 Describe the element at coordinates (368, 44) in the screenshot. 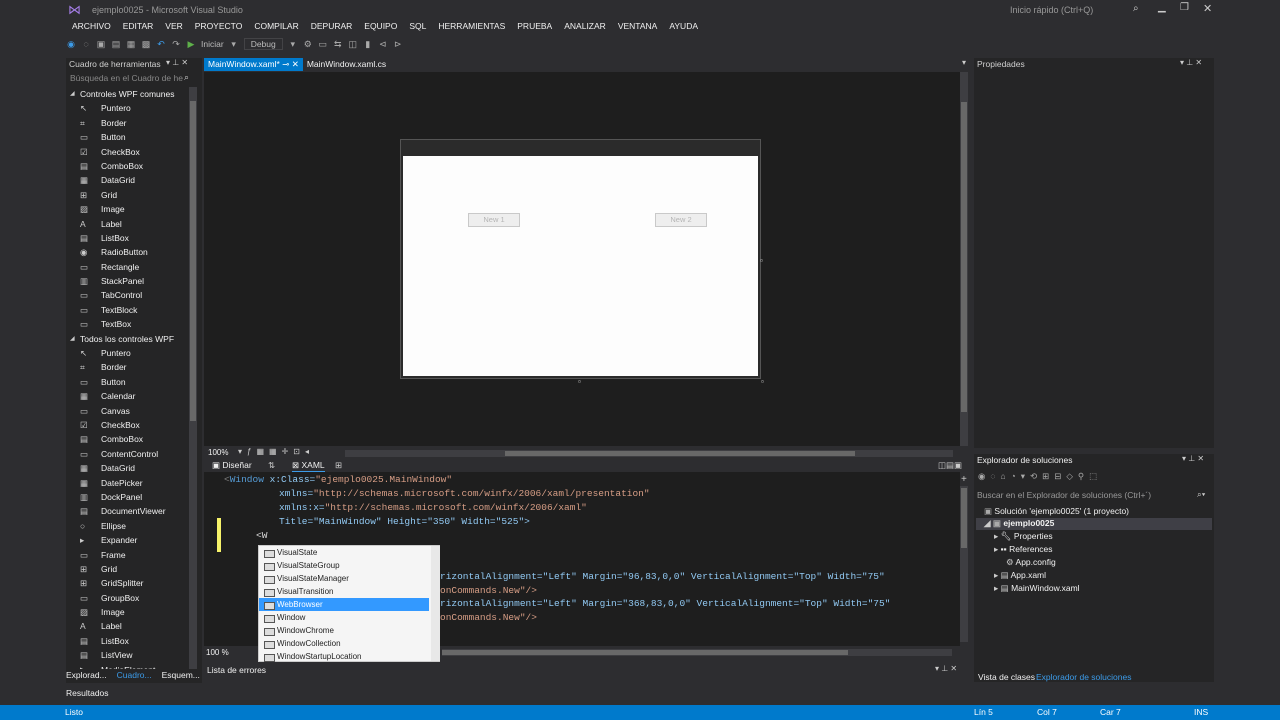

I see `bookmark-icon: ▮` at that location.